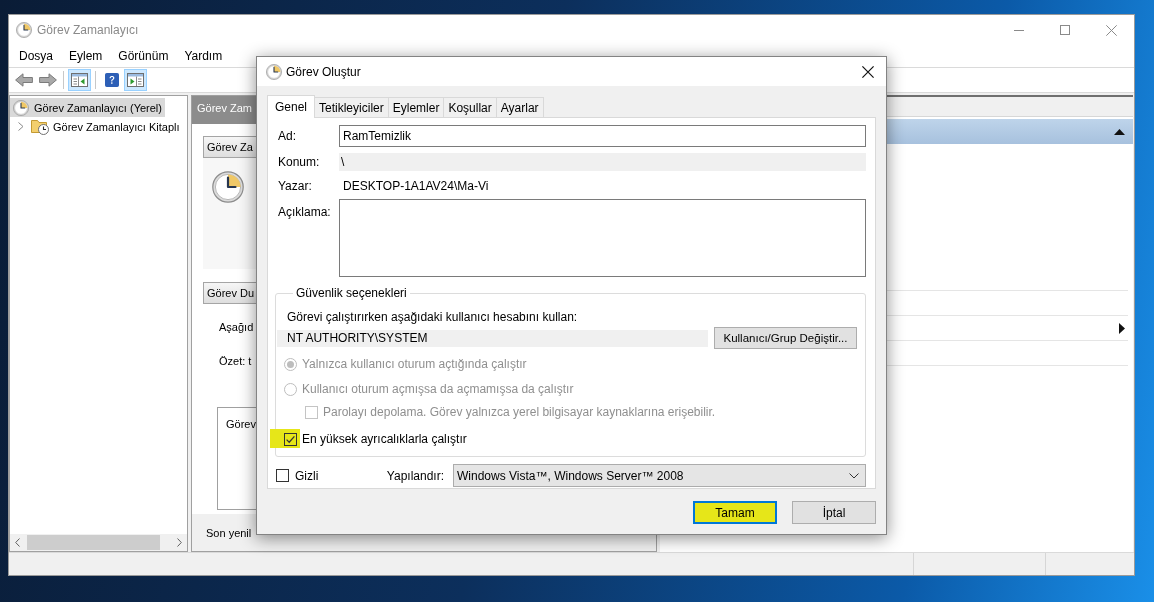 This screenshot has width=1154, height=602. I want to click on maximize-icon, so click(1065, 30).